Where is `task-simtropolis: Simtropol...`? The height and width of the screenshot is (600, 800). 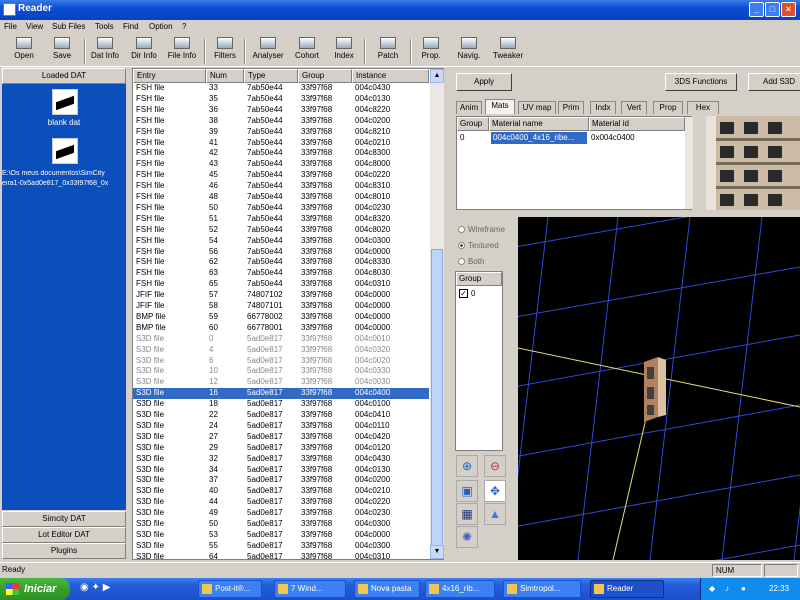
task-simtropolis: Simtropol... is located at coordinates (542, 589).